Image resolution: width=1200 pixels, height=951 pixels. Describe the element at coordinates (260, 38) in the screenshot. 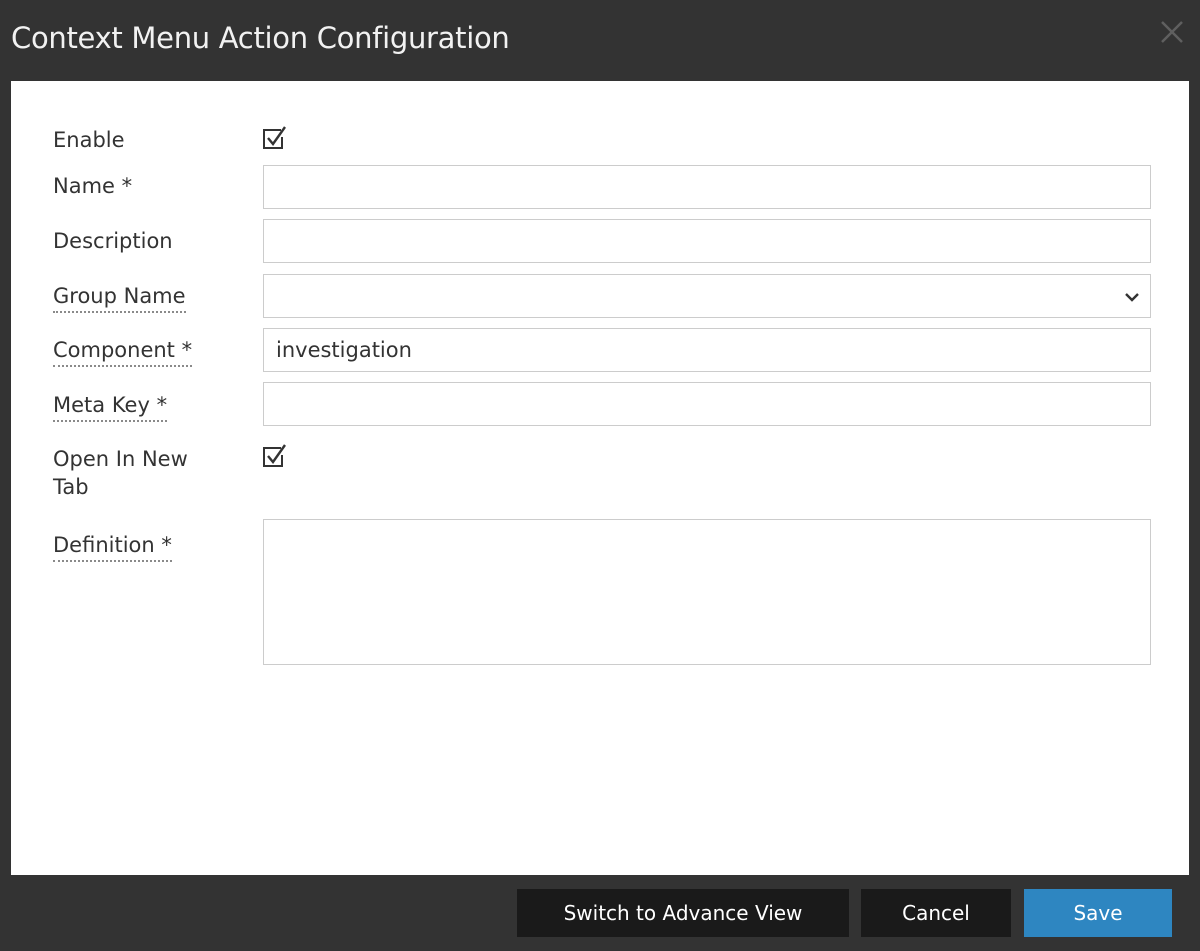

I see `dialog-title: Context Menu Action Configuration` at that location.